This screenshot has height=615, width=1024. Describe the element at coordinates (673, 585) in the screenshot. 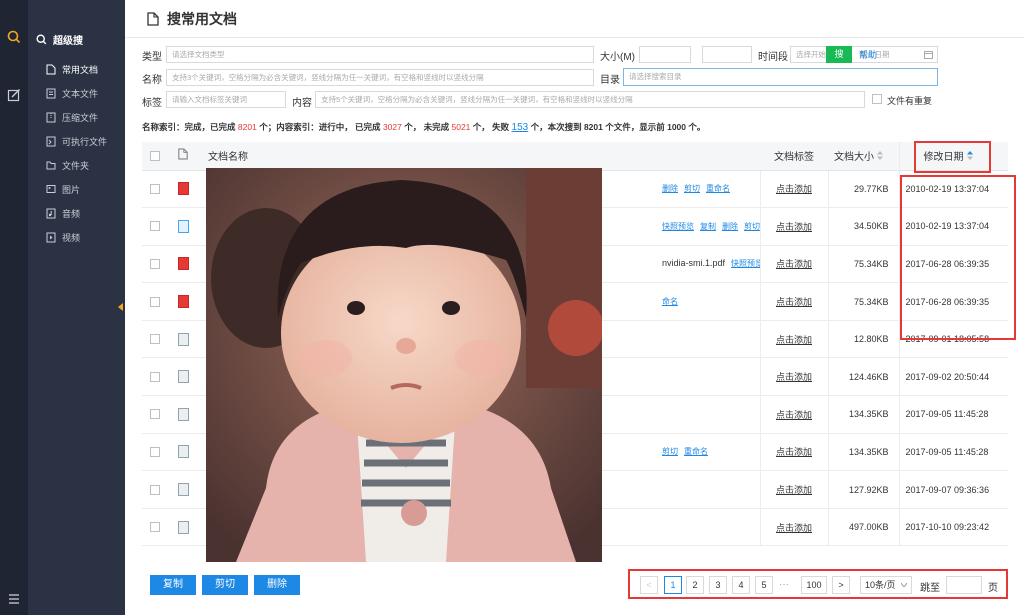

I see `page-1-button: 1` at that location.